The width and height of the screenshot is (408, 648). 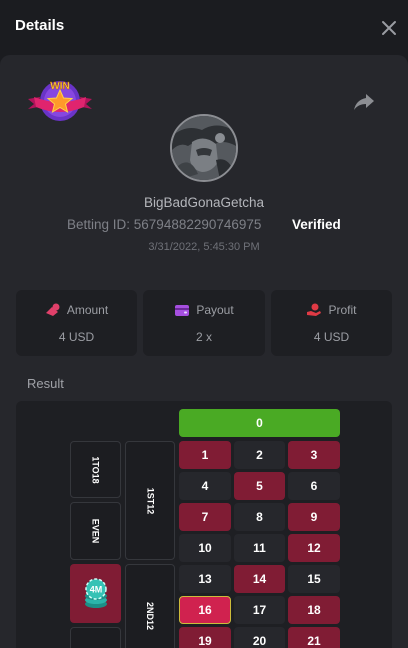 I want to click on stat-payout-value: 2 x, so click(x=203, y=337).